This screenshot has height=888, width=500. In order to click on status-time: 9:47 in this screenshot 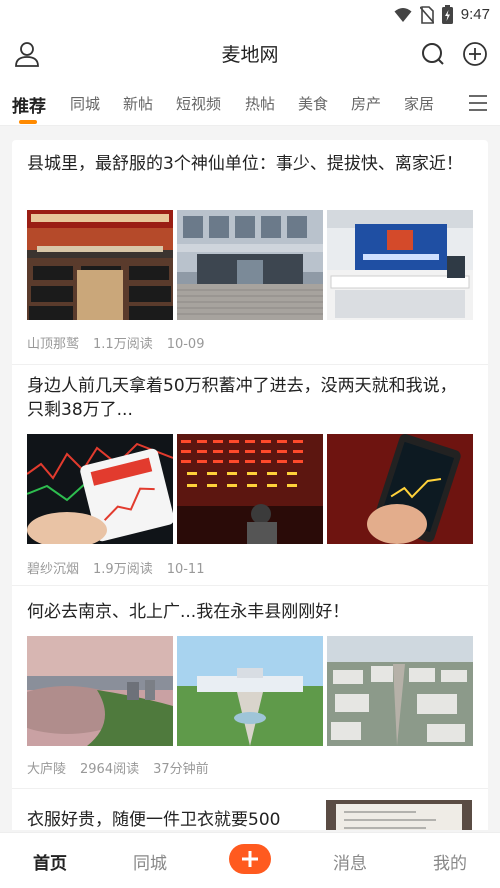, I will do `click(475, 14)`.